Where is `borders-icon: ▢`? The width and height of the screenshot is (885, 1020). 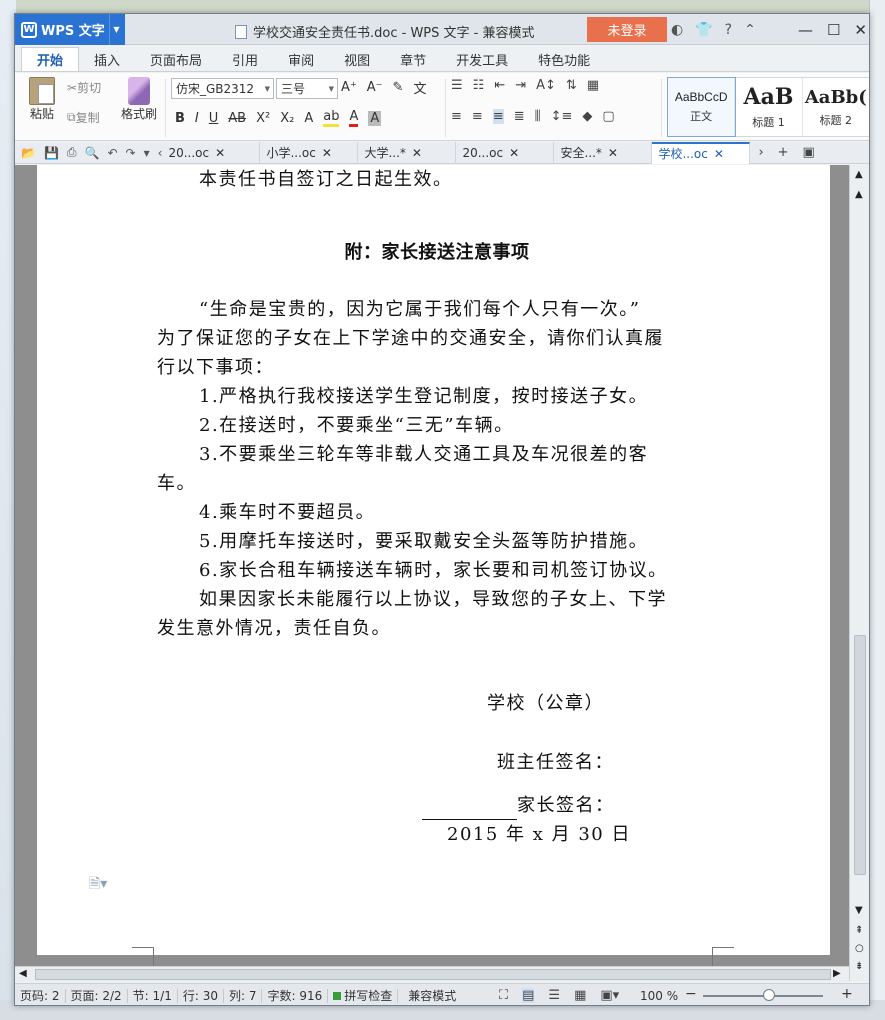 borders-icon: ▢ is located at coordinates (608, 116).